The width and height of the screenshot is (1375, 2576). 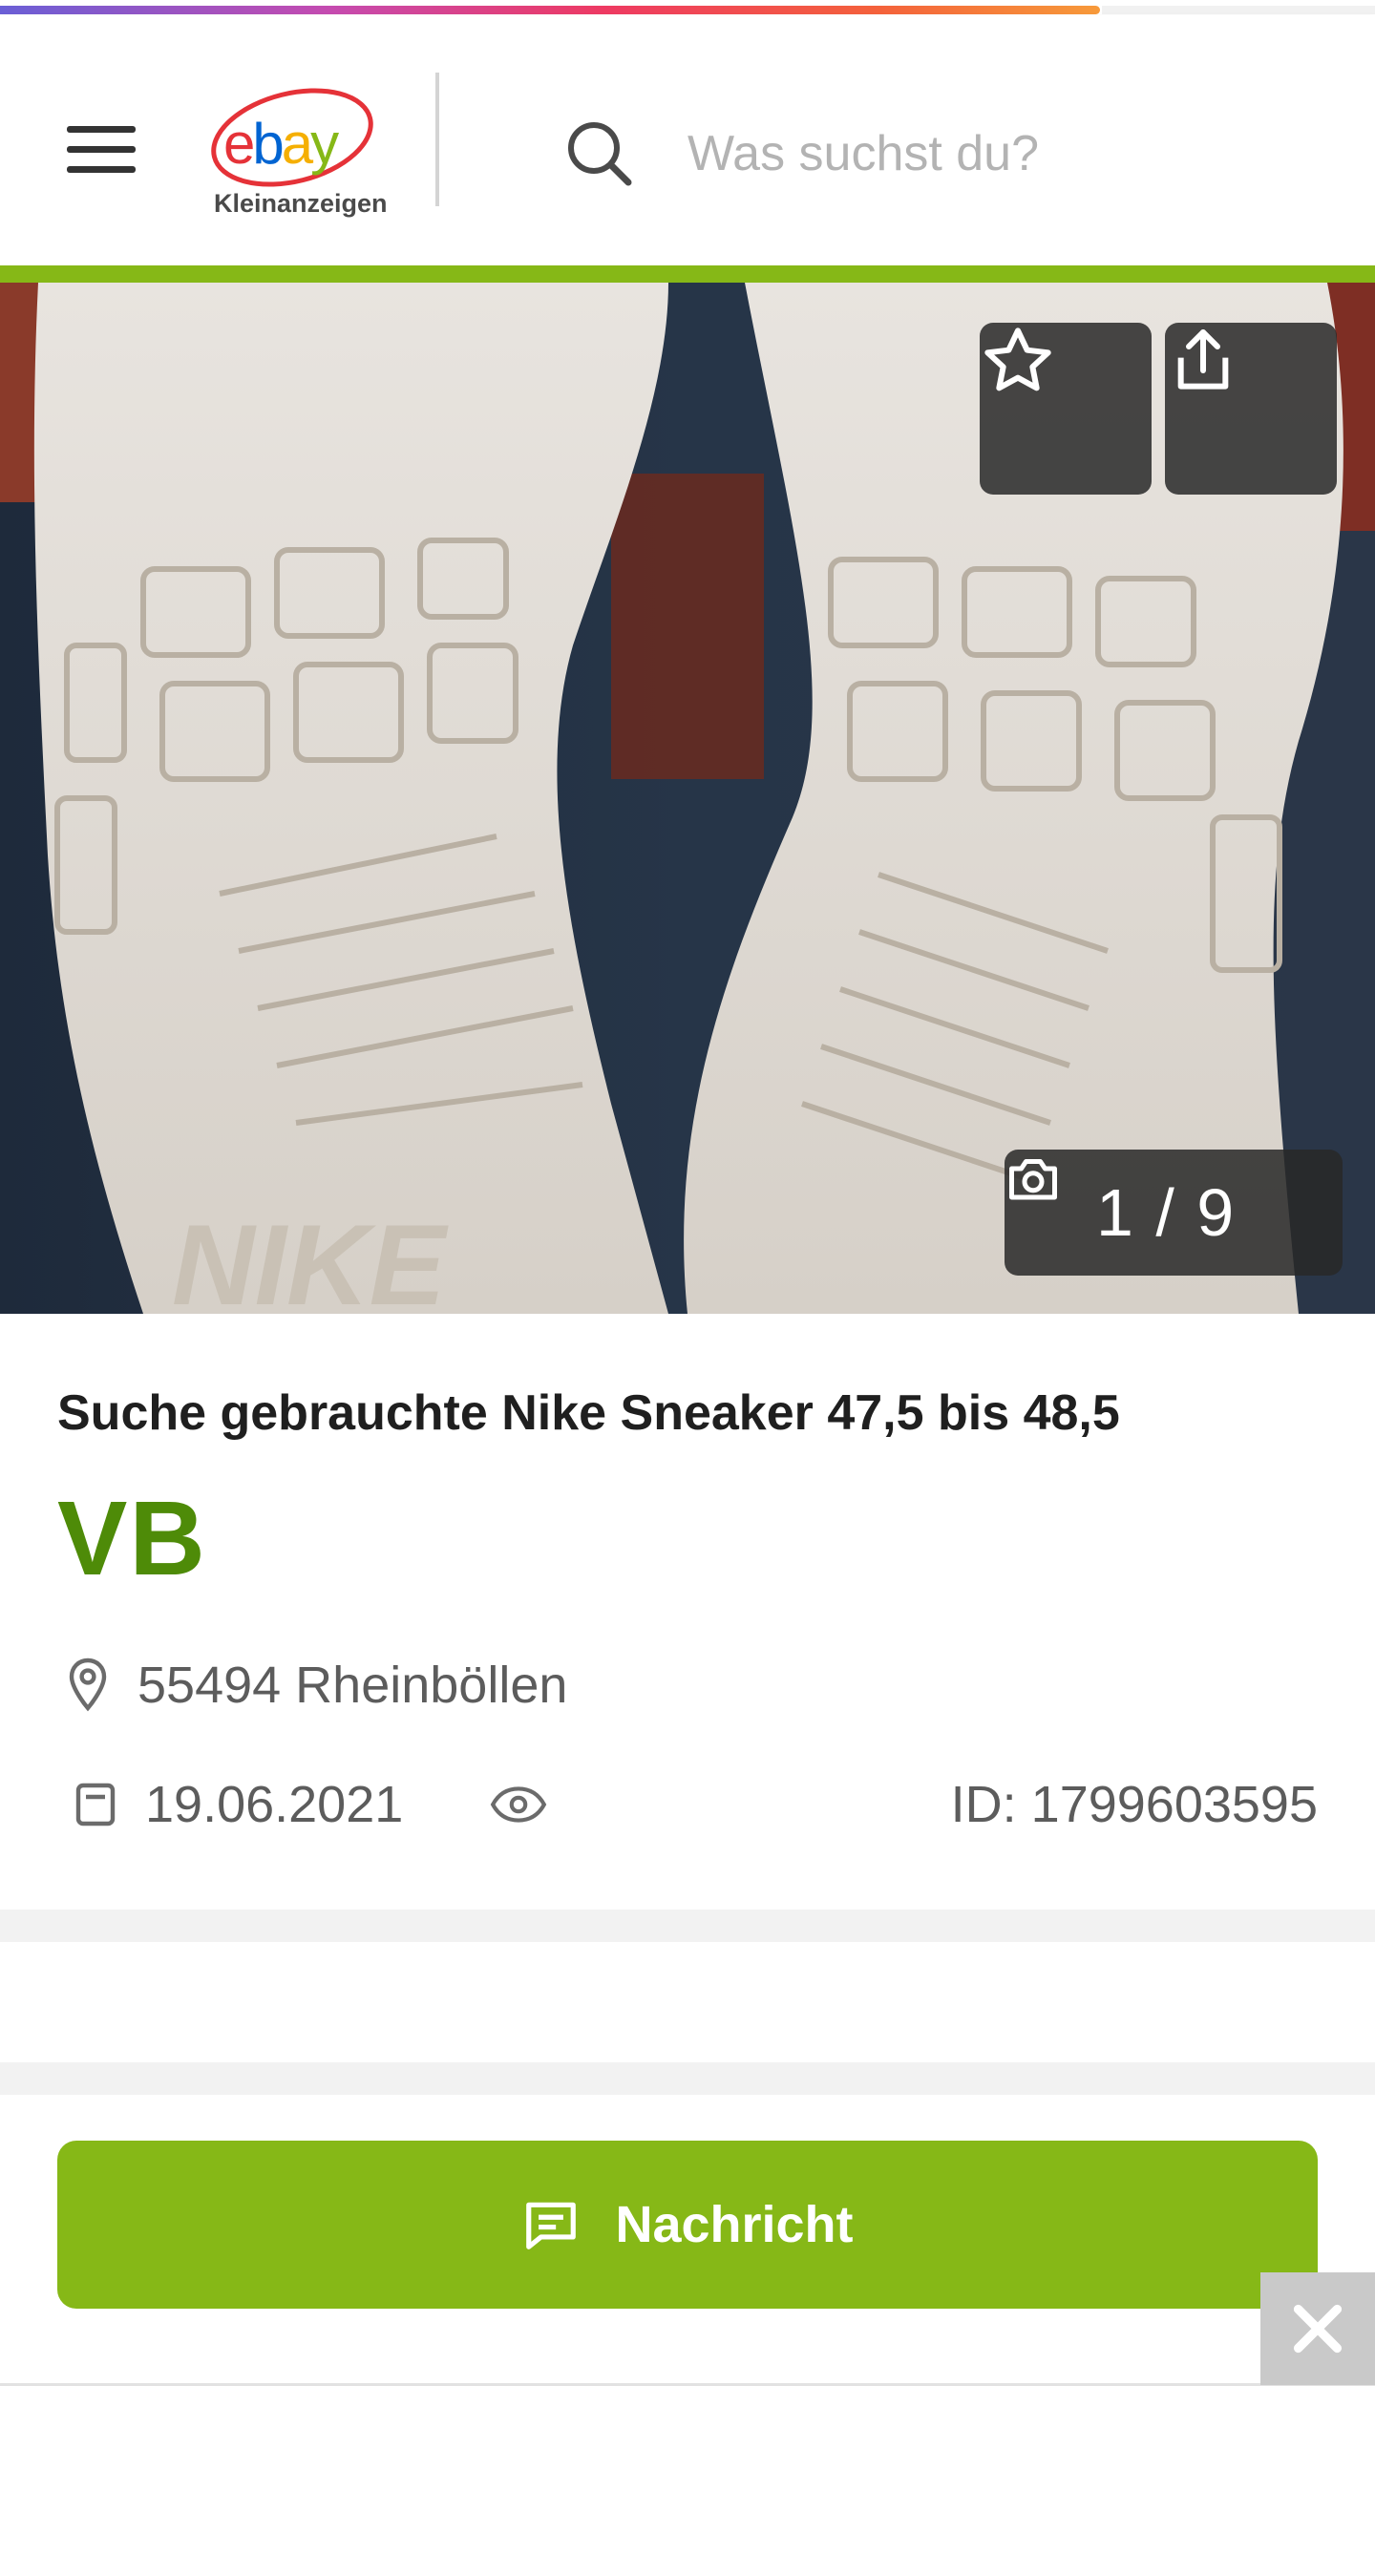 I want to click on location-pin-icon, so click(x=88, y=1685).